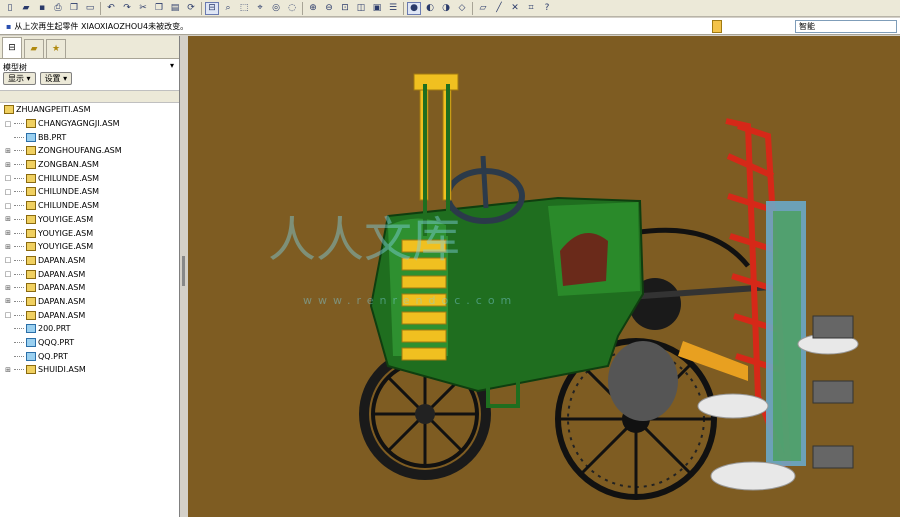 This screenshot has width=900, height=517. What do you see at coordinates (377, 8) in the screenshot?
I see `saved-views-icon: ▣` at bounding box center [377, 8].